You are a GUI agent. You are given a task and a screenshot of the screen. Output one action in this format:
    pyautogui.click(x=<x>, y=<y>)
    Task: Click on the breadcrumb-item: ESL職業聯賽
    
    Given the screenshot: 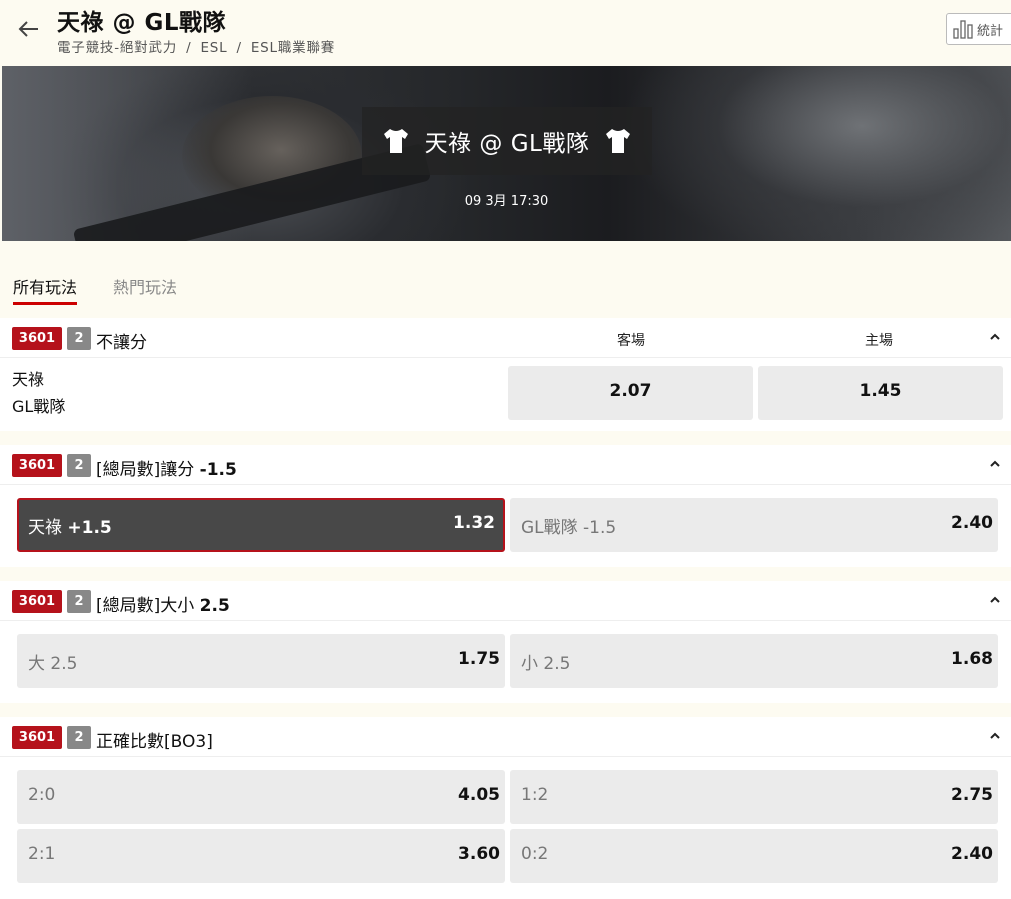 What is the action you would take?
    pyautogui.click(x=293, y=48)
    